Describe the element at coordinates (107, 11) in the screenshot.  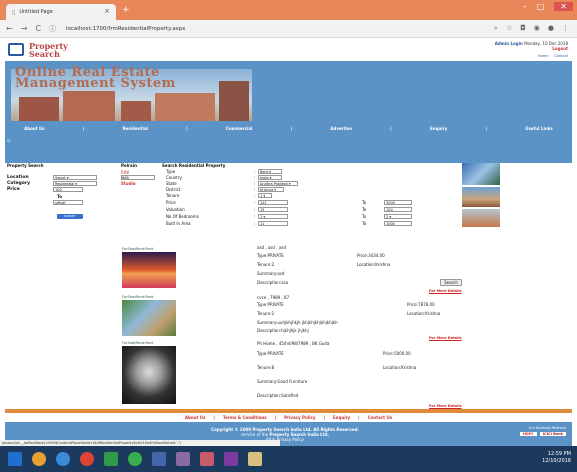
I see `close-tab-icon: ×` at that location.